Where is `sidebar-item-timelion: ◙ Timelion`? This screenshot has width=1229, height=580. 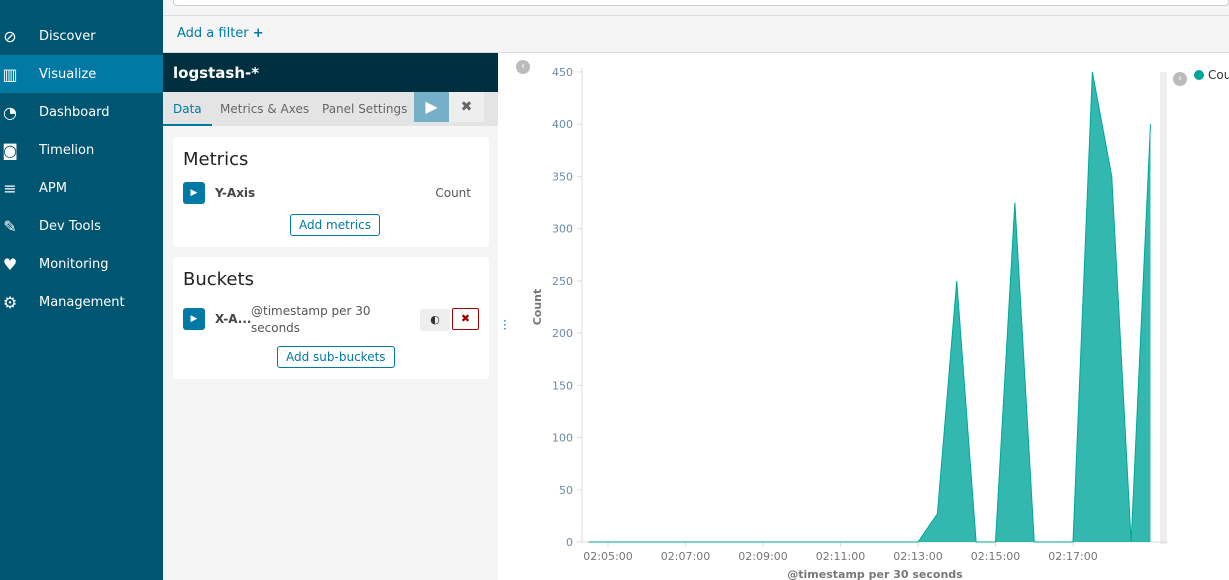
sidebar-item-timelion: ◙ Timelion is located at coordinates (81, 150).